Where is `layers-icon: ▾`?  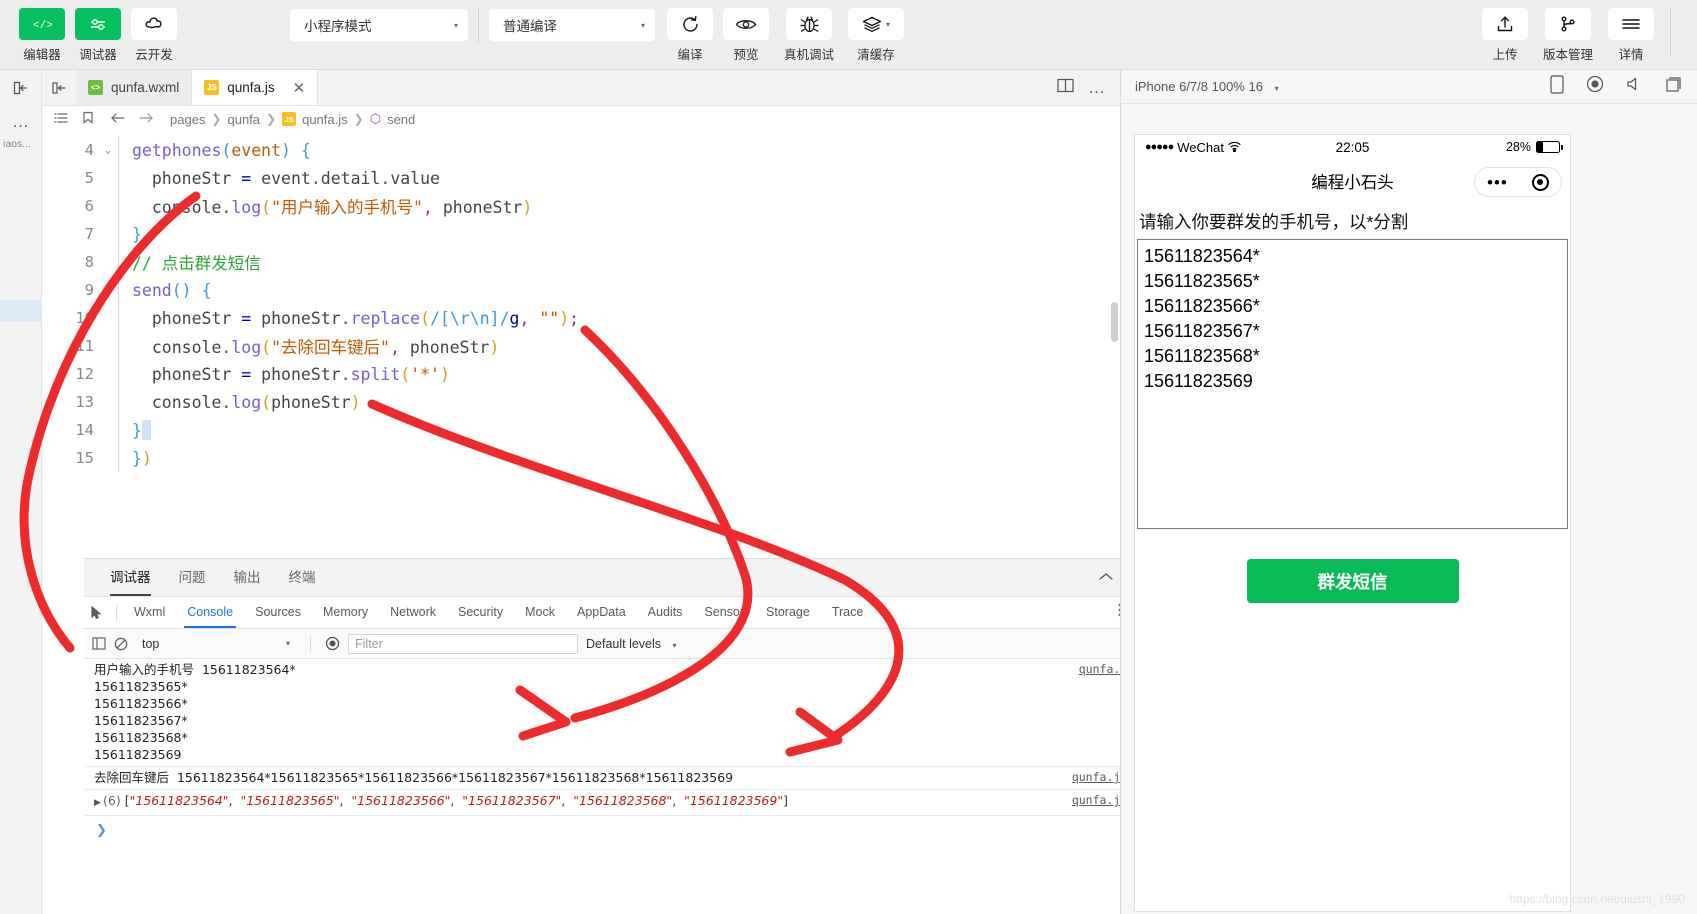 layers-icon: ▾ is located at coordinates (876, 24).